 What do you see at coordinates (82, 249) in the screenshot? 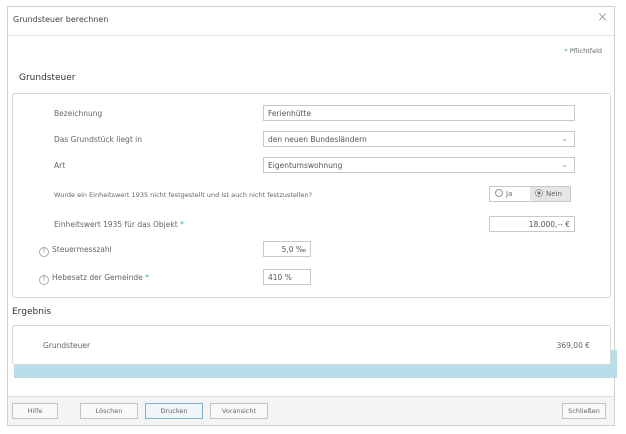
I see `steuermesszahl-label-text: Steuermesszahl` at bounding box center [82, 249].